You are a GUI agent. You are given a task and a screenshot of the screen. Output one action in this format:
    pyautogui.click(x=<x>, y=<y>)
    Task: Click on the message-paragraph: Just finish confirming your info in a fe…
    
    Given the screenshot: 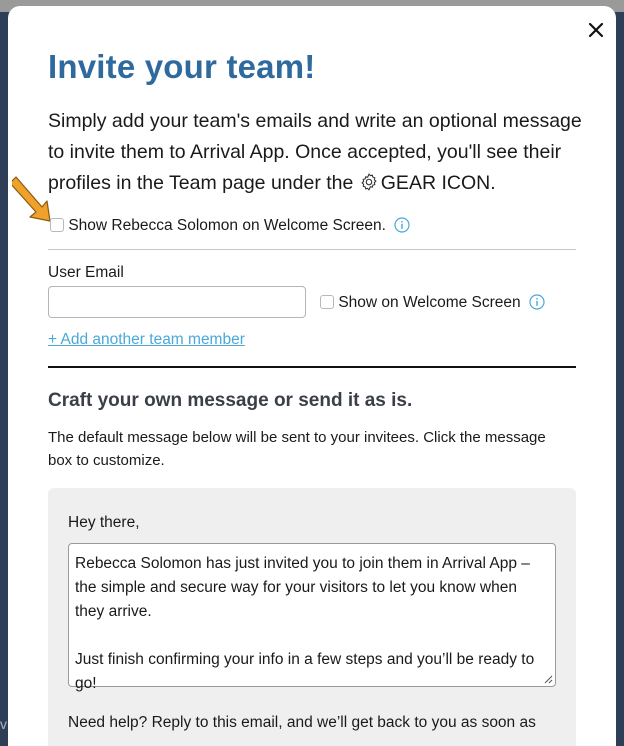 What is the action you would take?
    pyautogui.click(x=305, y=671)
    